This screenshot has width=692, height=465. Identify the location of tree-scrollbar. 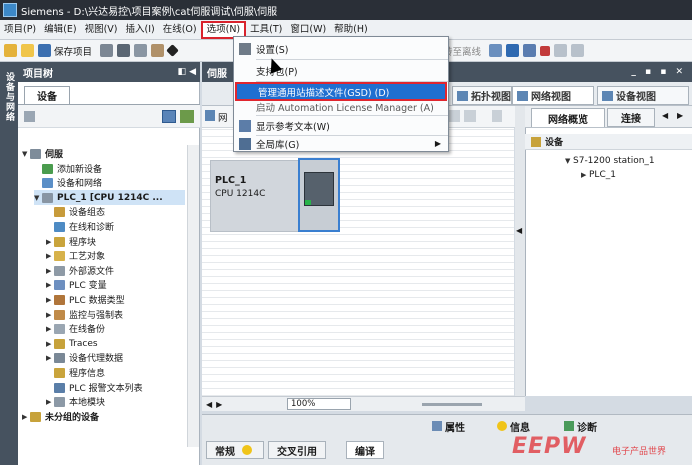
(193, 296).